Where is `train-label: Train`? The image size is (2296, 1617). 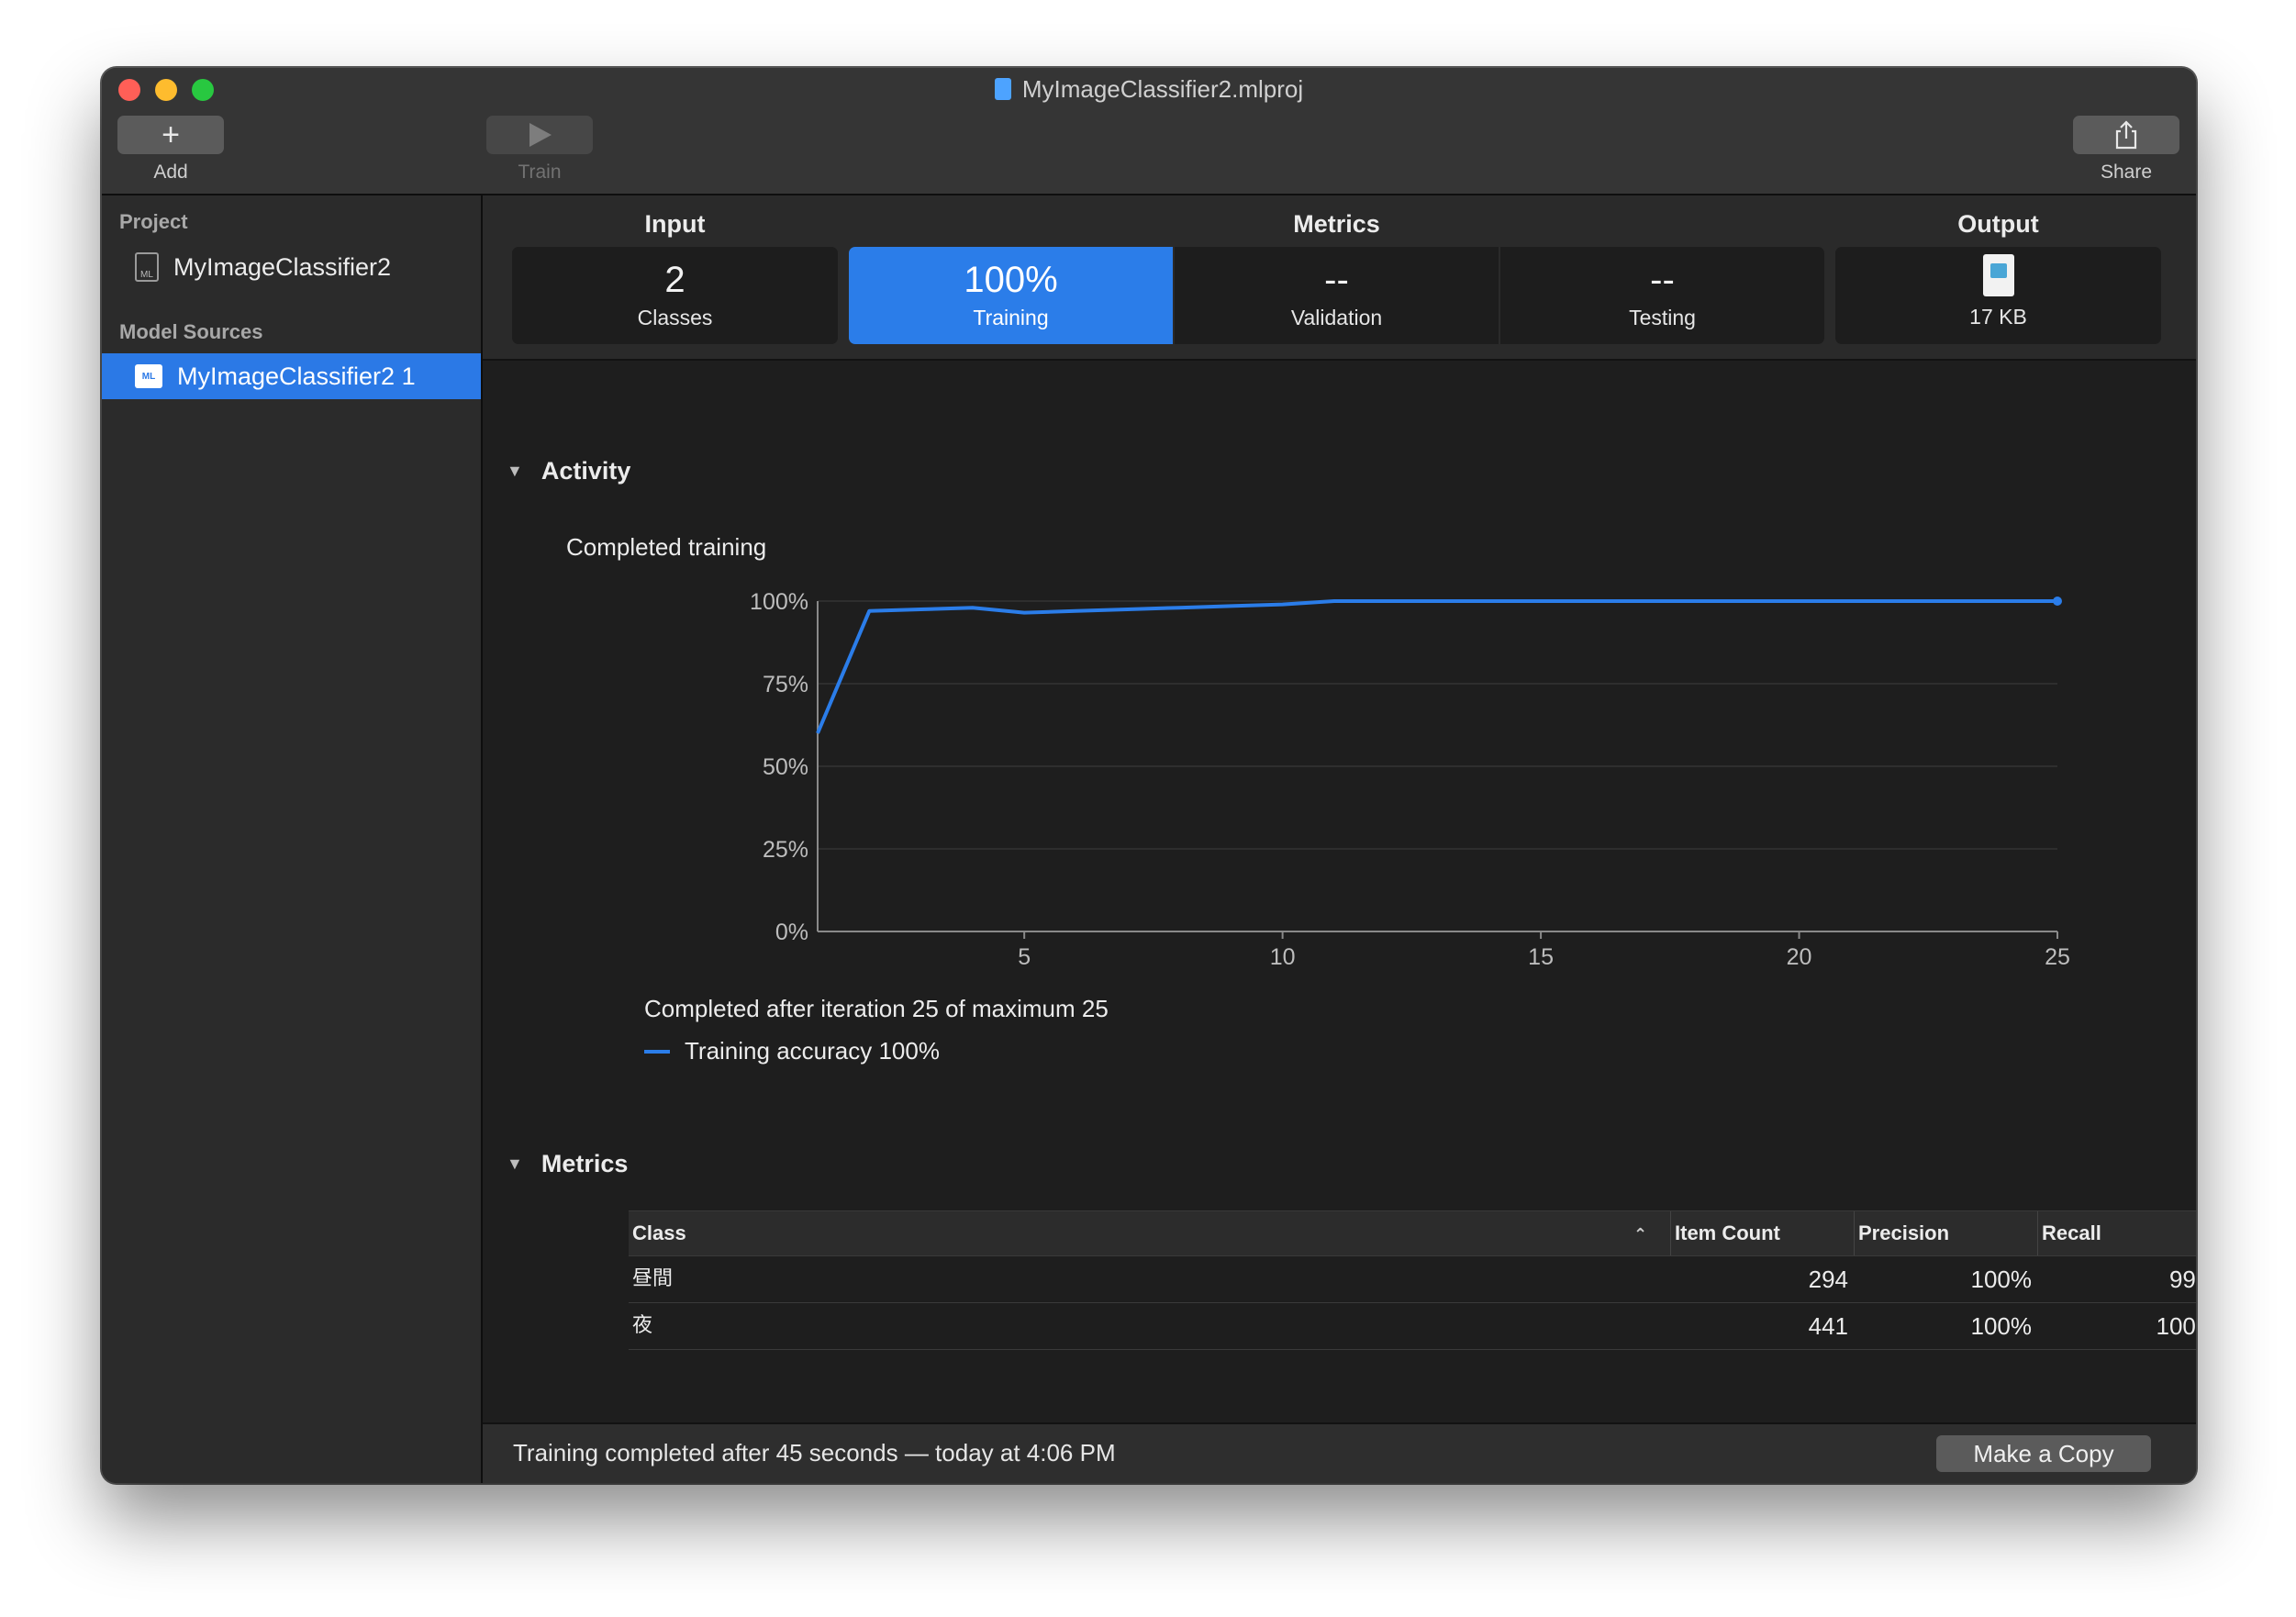
train-label: Train is located at coordinates (540, 172).